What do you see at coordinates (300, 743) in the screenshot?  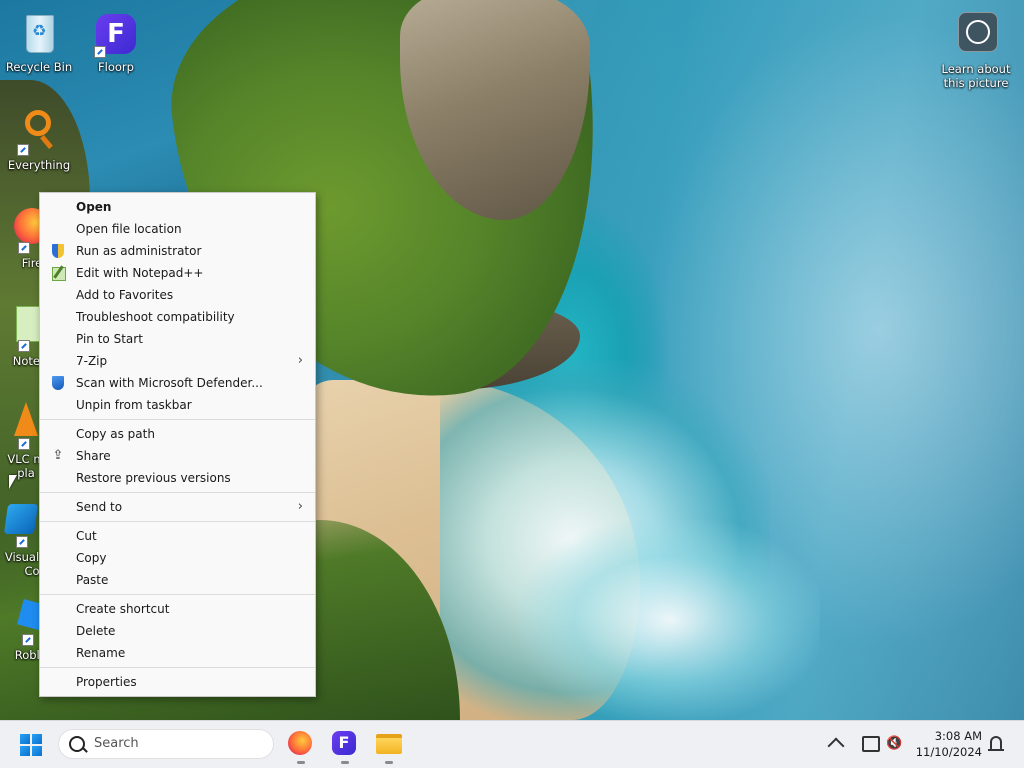 I see `firefox-icon` at bounding box center [300, 743].